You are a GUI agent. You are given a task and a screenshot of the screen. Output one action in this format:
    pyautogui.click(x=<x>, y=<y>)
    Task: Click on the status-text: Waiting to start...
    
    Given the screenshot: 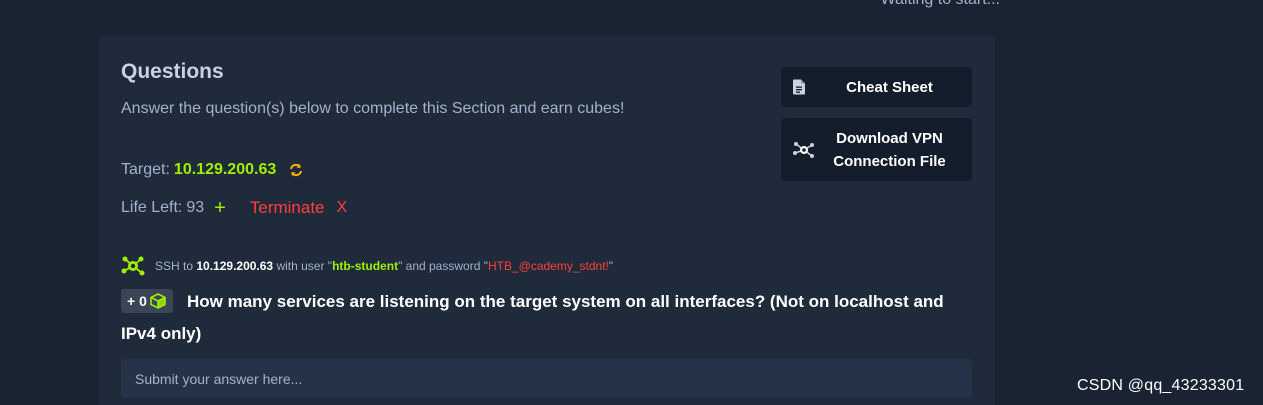 What is the action you would take?
    pyautogui.click(x=940, y=4)
    